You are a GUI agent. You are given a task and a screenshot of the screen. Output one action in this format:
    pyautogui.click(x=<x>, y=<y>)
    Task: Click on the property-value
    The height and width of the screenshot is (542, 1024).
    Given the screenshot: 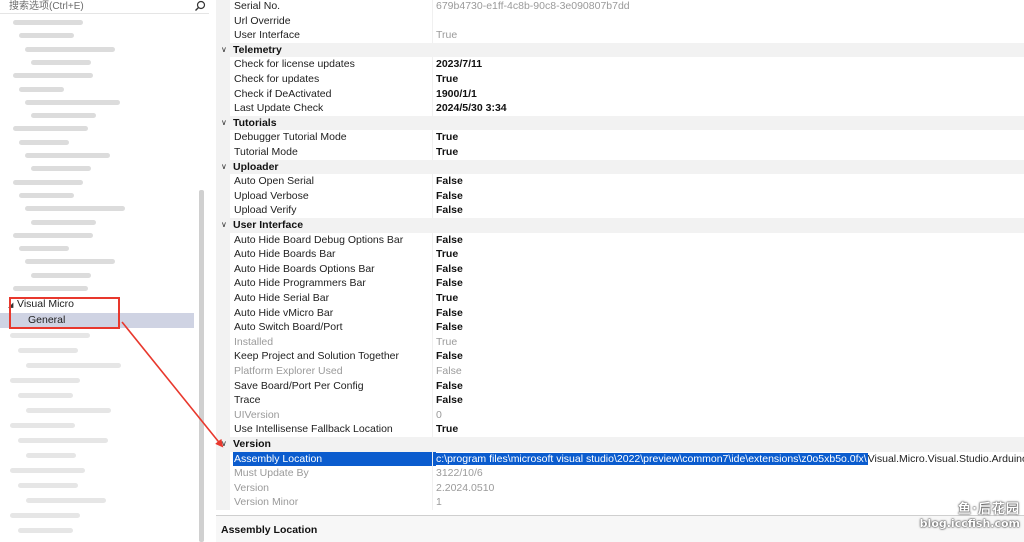 What is the action you would take?
    pyautogui.click(x=730, y=21)
    